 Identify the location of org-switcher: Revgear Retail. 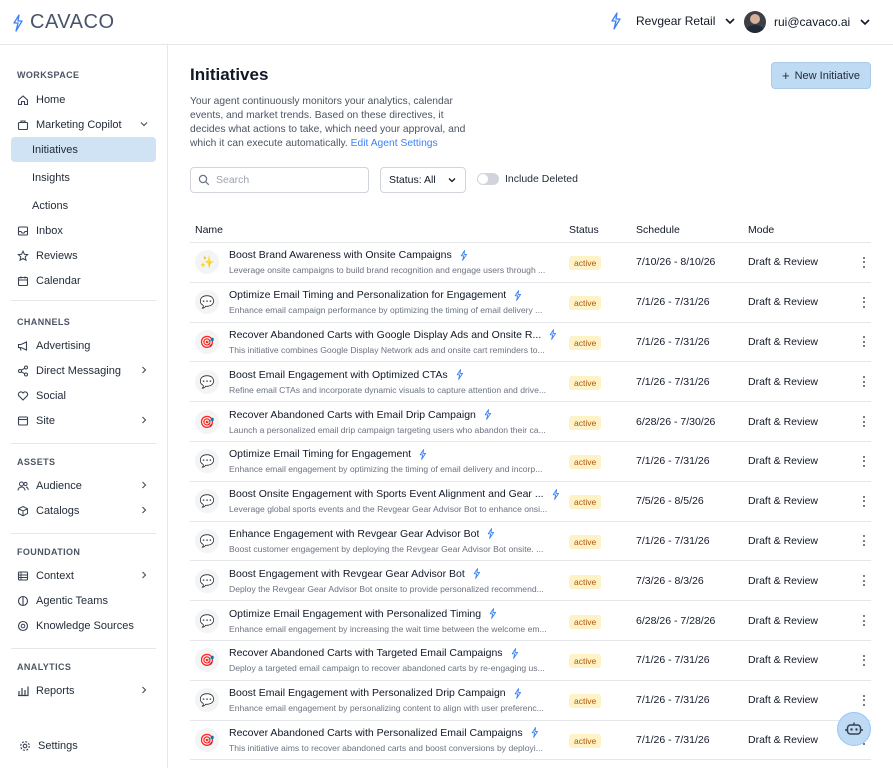
(673, 21).